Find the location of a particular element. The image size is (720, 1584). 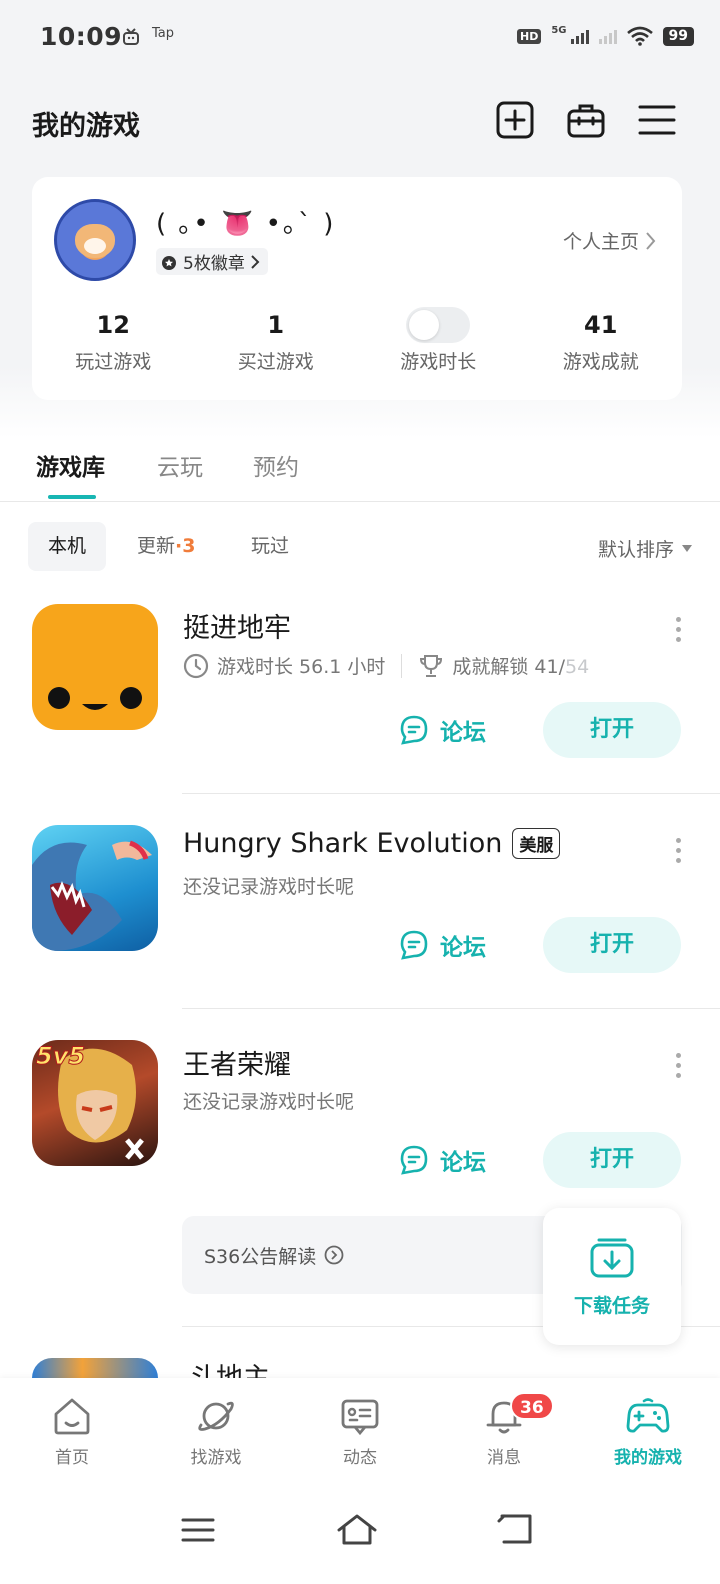

badges-count: 5枚徽章 is located at coordinates (214, 264).